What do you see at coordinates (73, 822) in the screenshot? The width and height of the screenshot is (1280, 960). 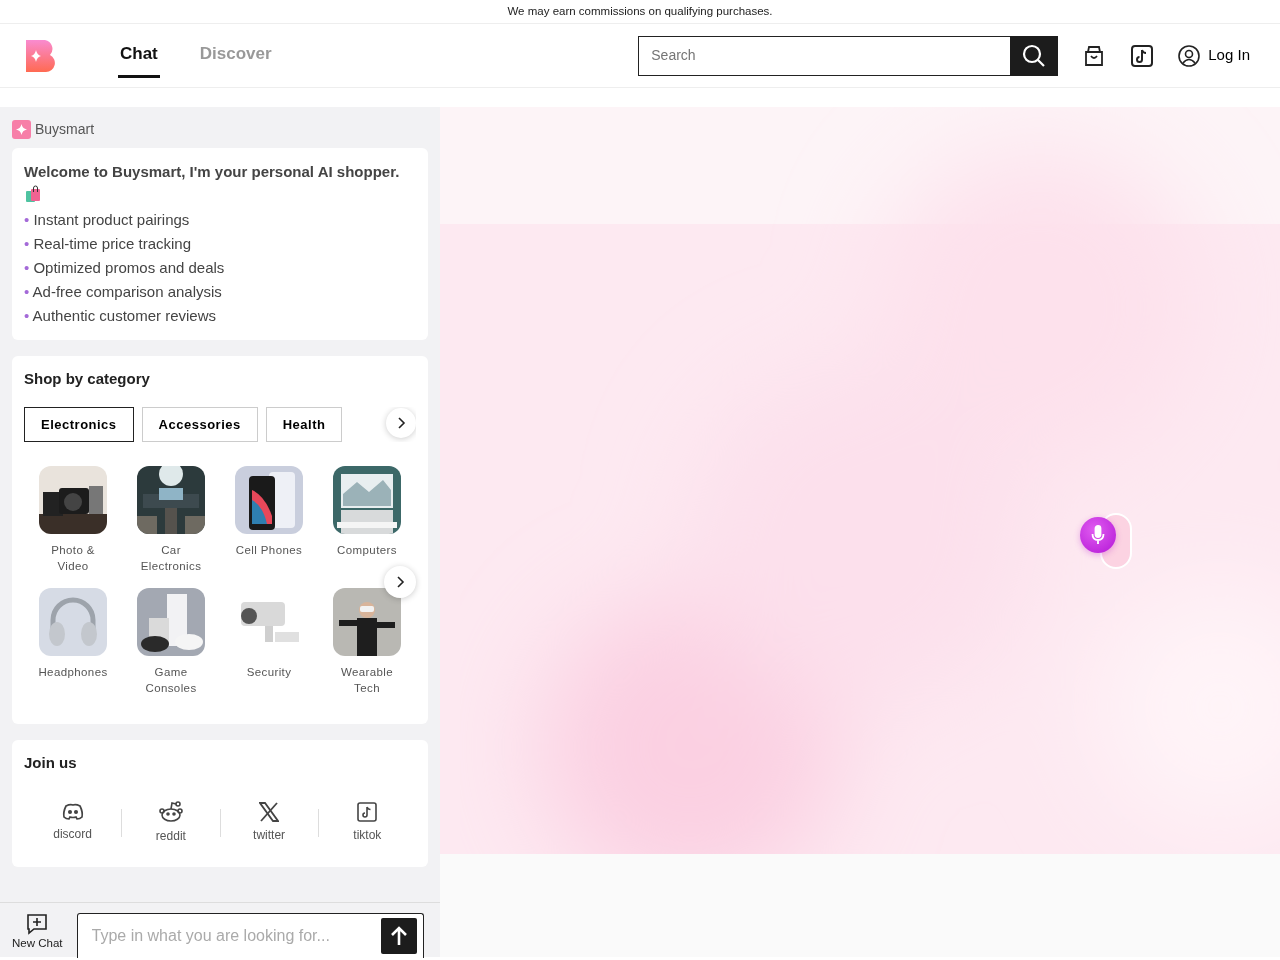 I see `social-link: discord` at bounding box center [73, 822].